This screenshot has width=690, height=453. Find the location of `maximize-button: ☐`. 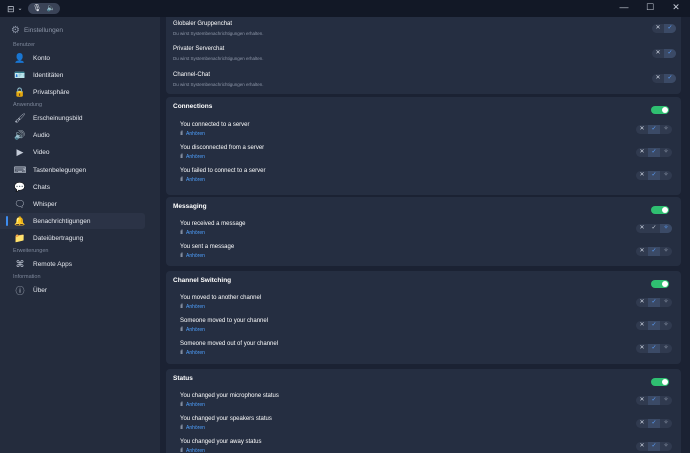

maximize-button: ☐ is located at coordinates (650, 7).